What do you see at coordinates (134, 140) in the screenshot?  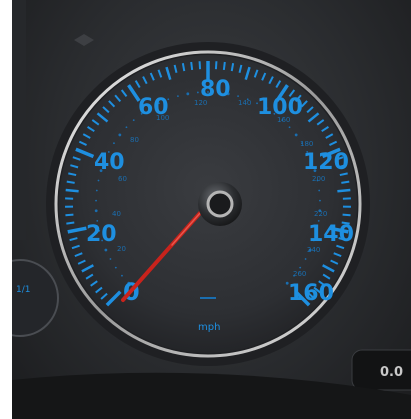 I see `kmh-label-80: 80` at bounding box center [134, 140].